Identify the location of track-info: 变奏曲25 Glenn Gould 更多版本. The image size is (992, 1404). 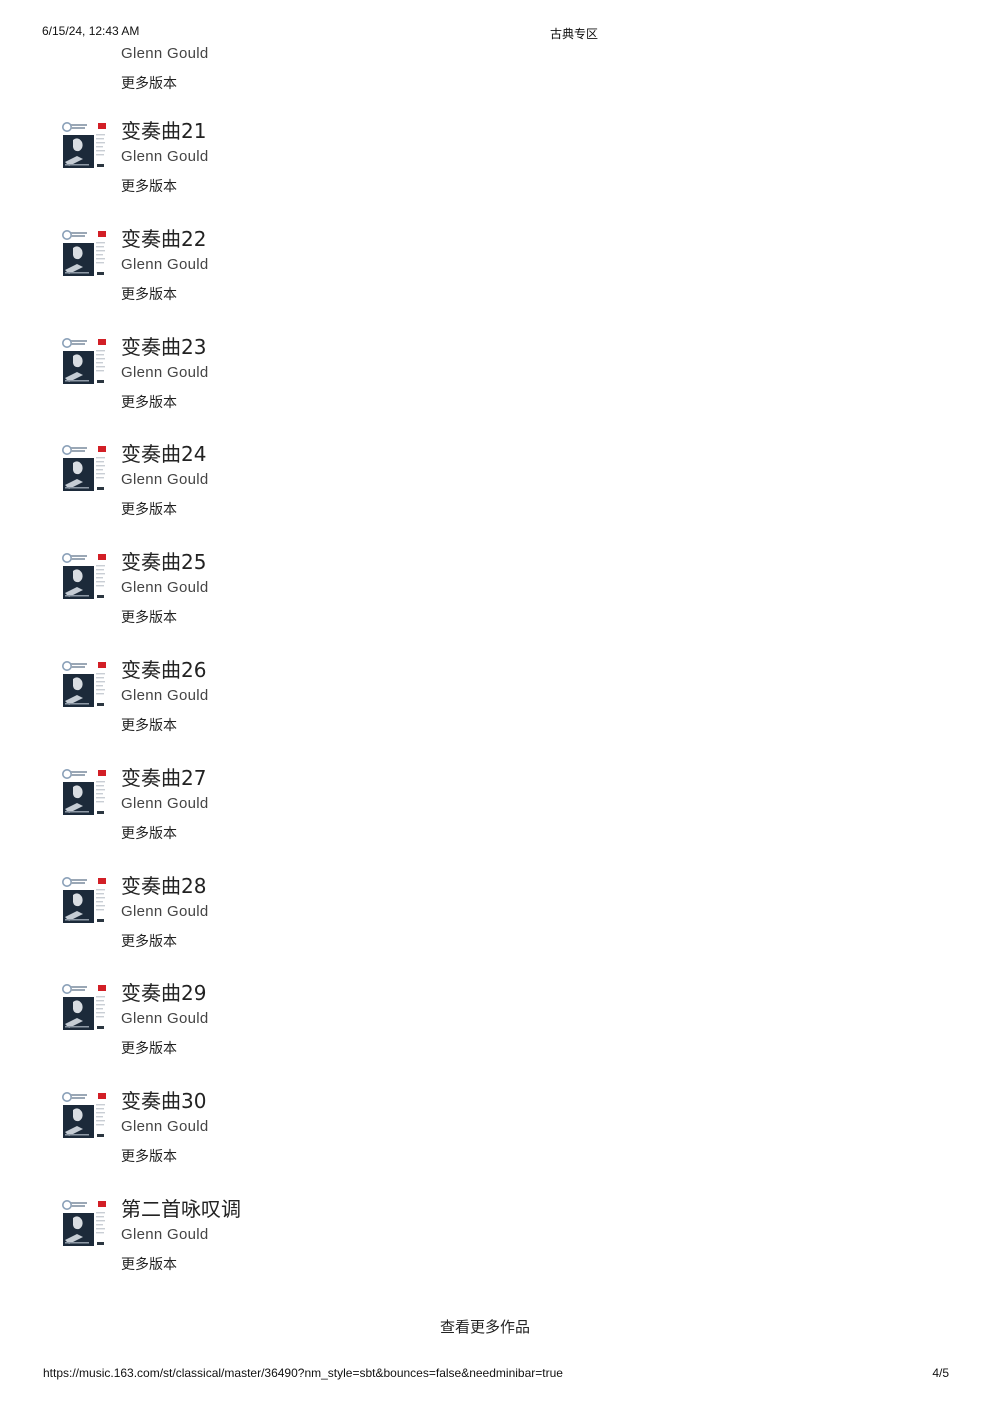
(165, 587).